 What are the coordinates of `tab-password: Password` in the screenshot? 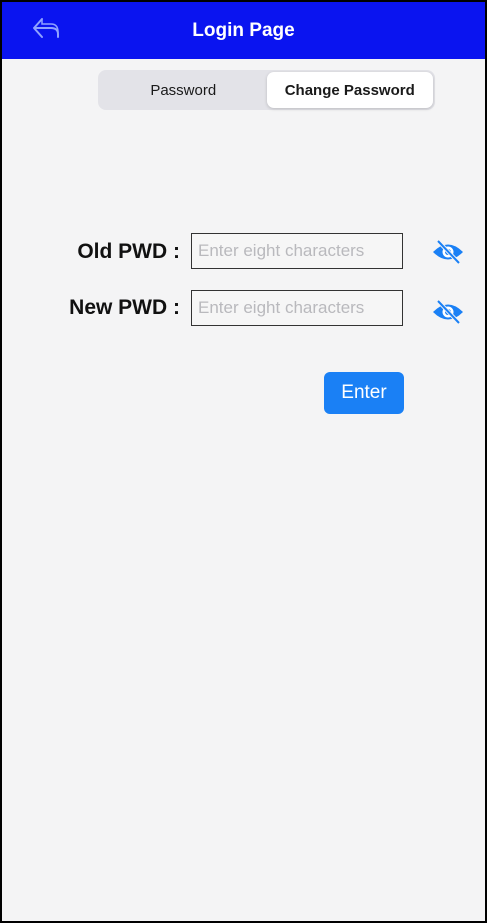 It's located at (183, 90).